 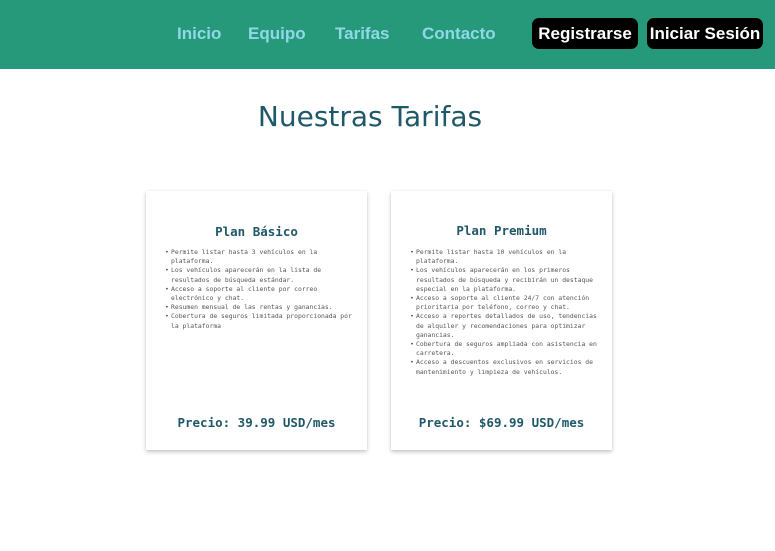 I want to click on page-title: Nuestras Tarifas, so click(x=370, y=116).